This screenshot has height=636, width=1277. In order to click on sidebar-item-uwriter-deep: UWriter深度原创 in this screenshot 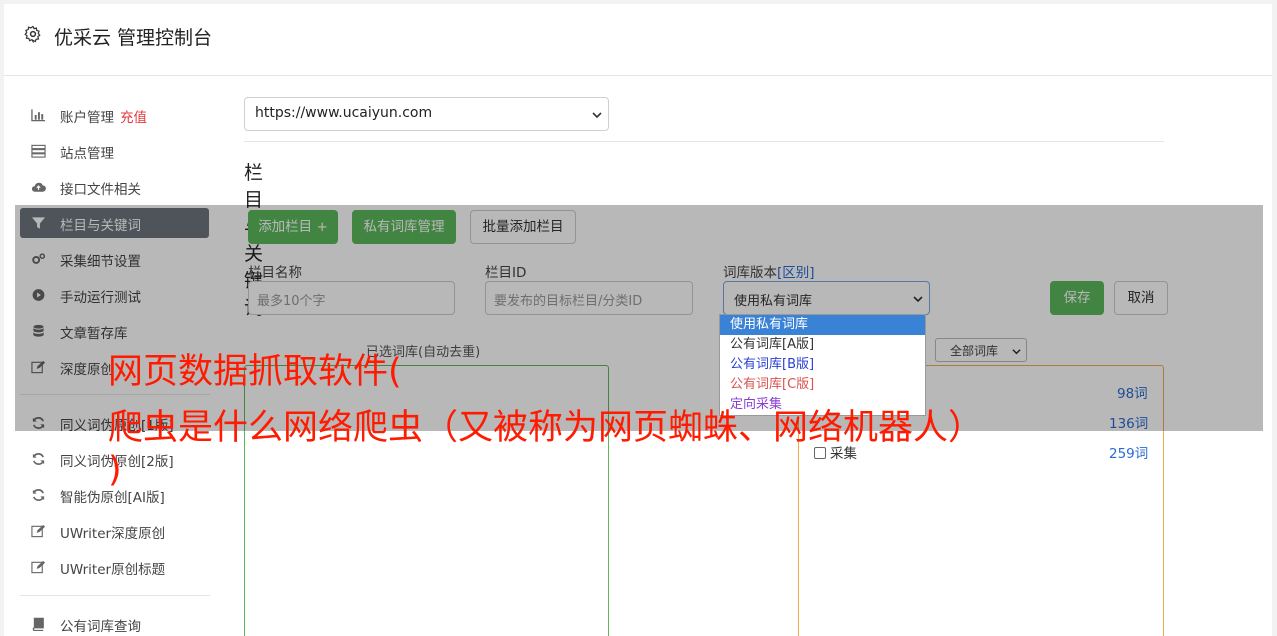, I will do `click(114, 531)`.